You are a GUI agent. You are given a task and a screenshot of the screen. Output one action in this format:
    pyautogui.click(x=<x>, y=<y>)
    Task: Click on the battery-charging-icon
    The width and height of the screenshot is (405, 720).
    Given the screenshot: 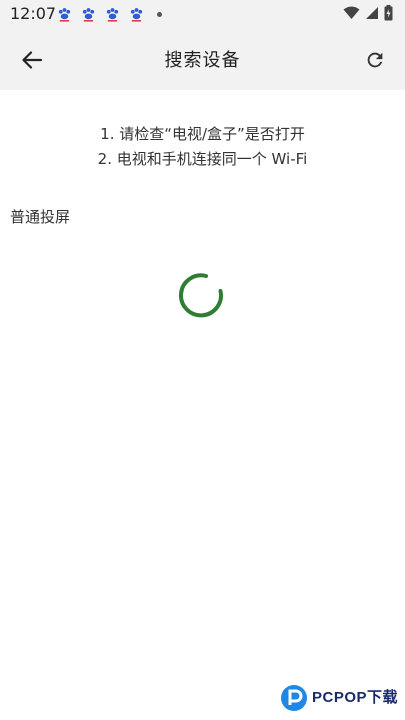 What is the action you would take?
    pyautogui.click(x=388, y=13)
    